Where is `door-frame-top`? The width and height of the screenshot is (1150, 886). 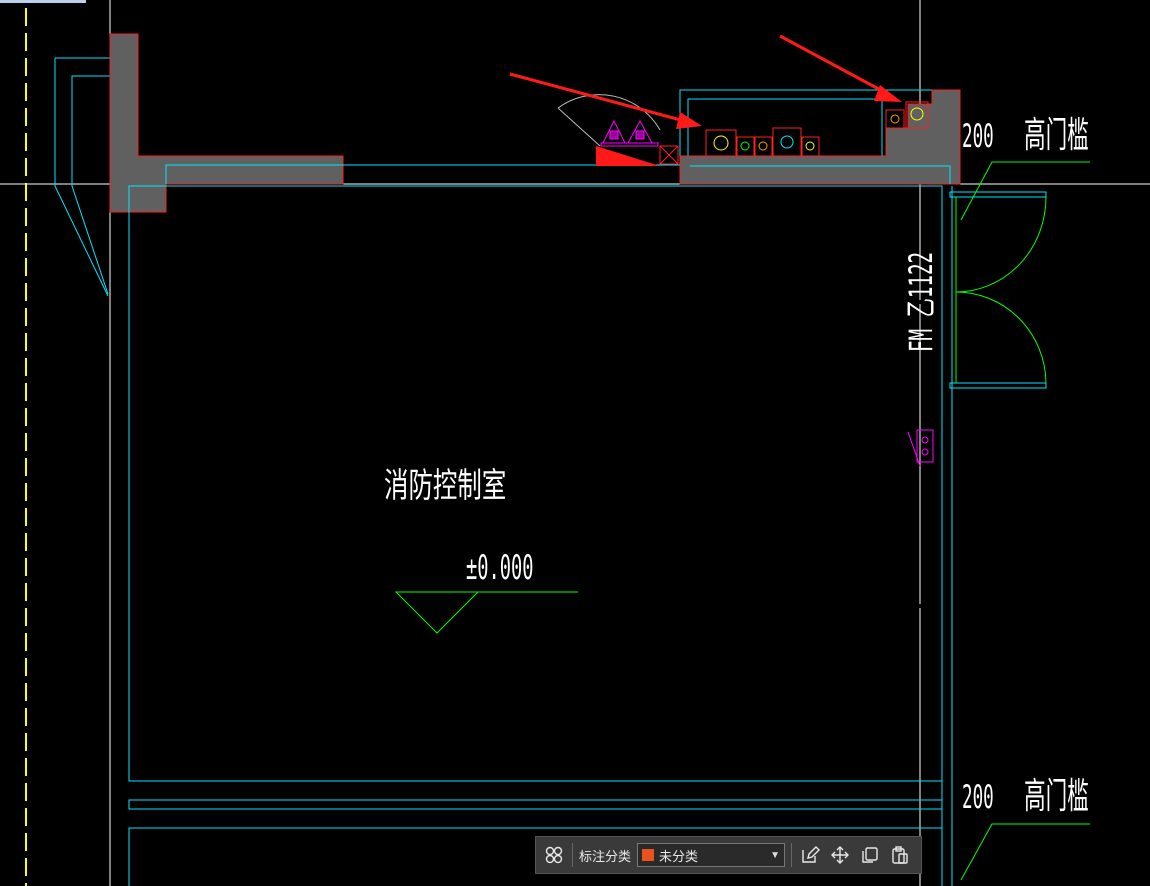 door-frame-top is located at coordinates (998, 194).